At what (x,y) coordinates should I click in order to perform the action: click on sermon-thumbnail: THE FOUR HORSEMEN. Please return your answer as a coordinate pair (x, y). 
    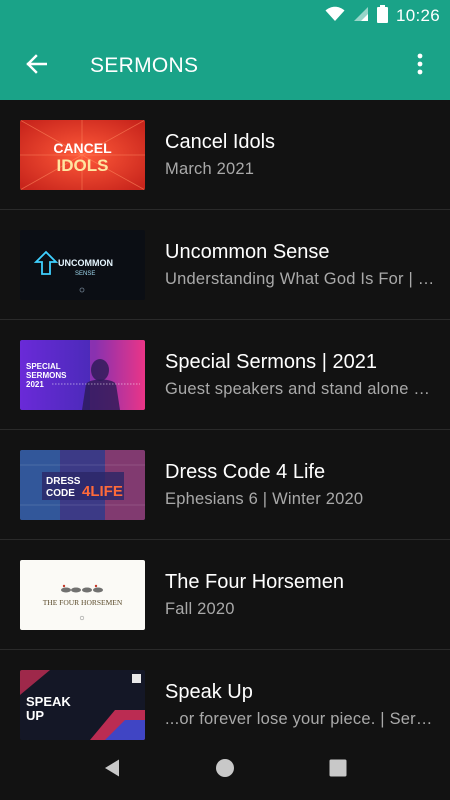
    Looking at the image, I should click on (82, 595).